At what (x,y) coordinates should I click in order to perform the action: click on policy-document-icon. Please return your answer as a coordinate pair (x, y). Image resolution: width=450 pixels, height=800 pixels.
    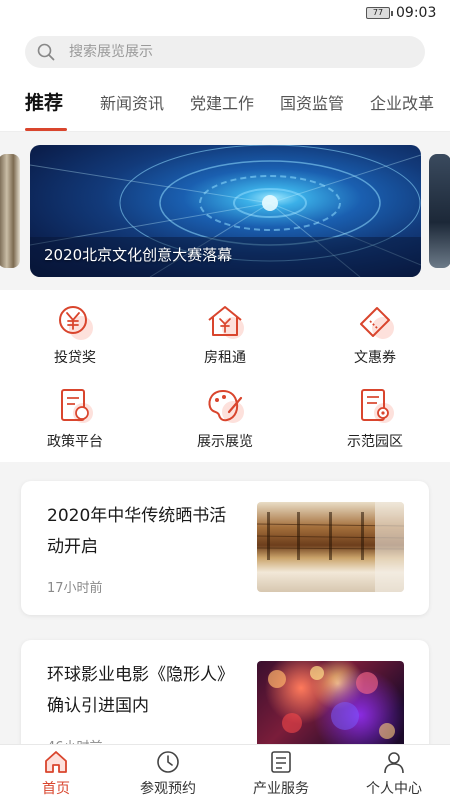
    Looking at the image, I should click on (77, 406).